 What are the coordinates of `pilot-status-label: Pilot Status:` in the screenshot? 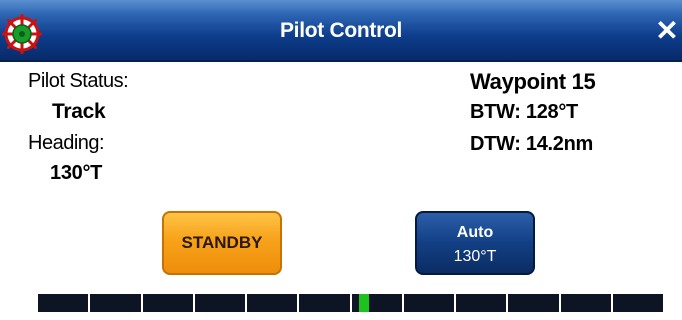 It's located at (78, 81).